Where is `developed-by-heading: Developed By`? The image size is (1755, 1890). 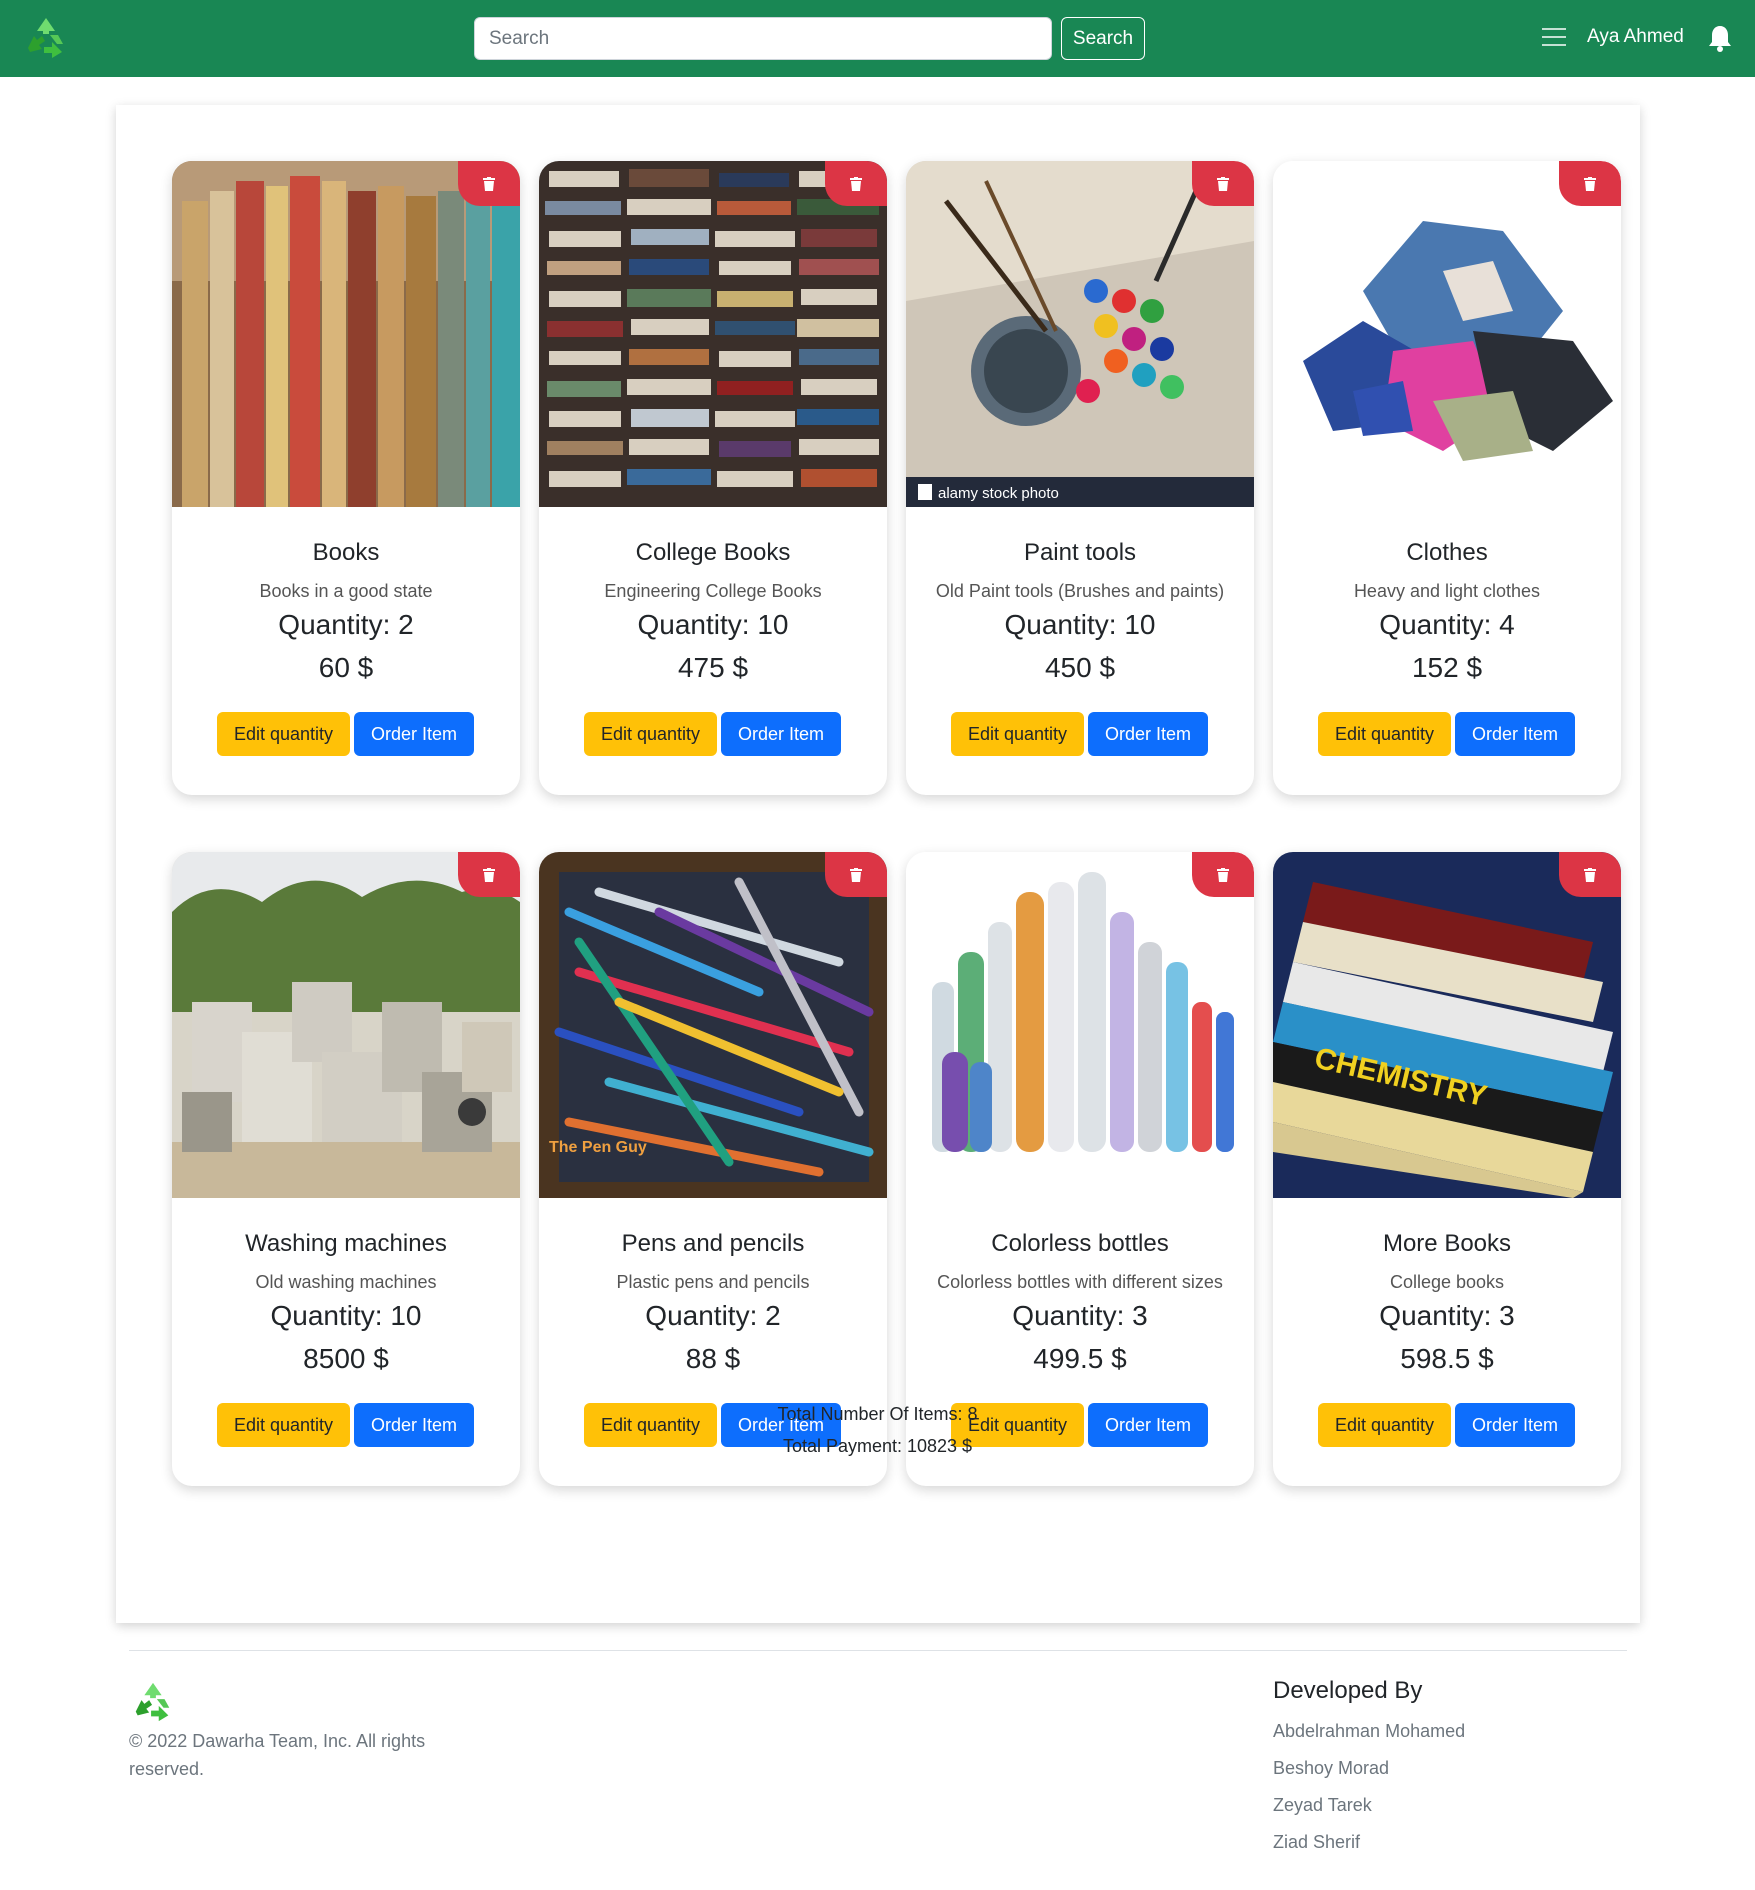 developed-by-heading: Developed By is located at coordinates (1348, 1690).